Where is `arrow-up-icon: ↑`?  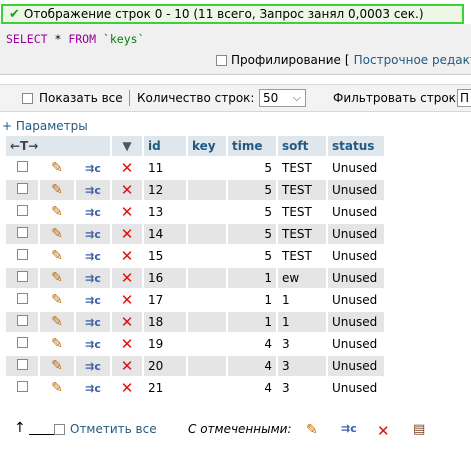 arrow-up-icon: ↑ is located at coordinates (34, 428).